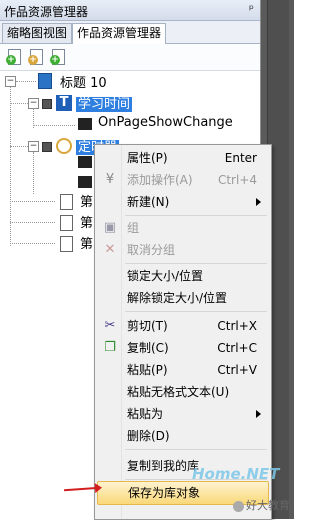  Describe the element at coordinates (86, 221) in the screenshot. I see `tree-page-2: 第` at that location.